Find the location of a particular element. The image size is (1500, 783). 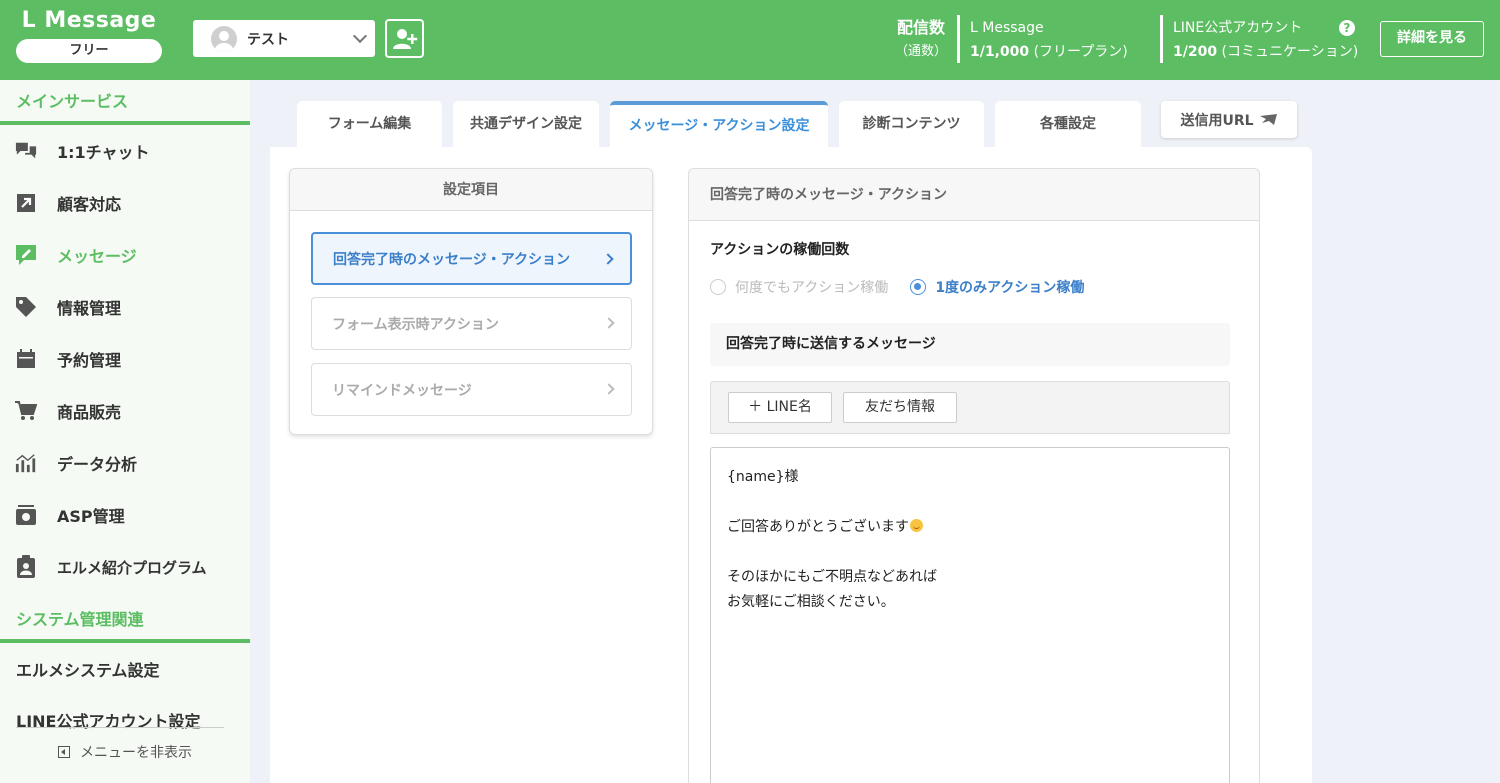

send-url-button: 送信用URL is located at coordinates (1229, 119).